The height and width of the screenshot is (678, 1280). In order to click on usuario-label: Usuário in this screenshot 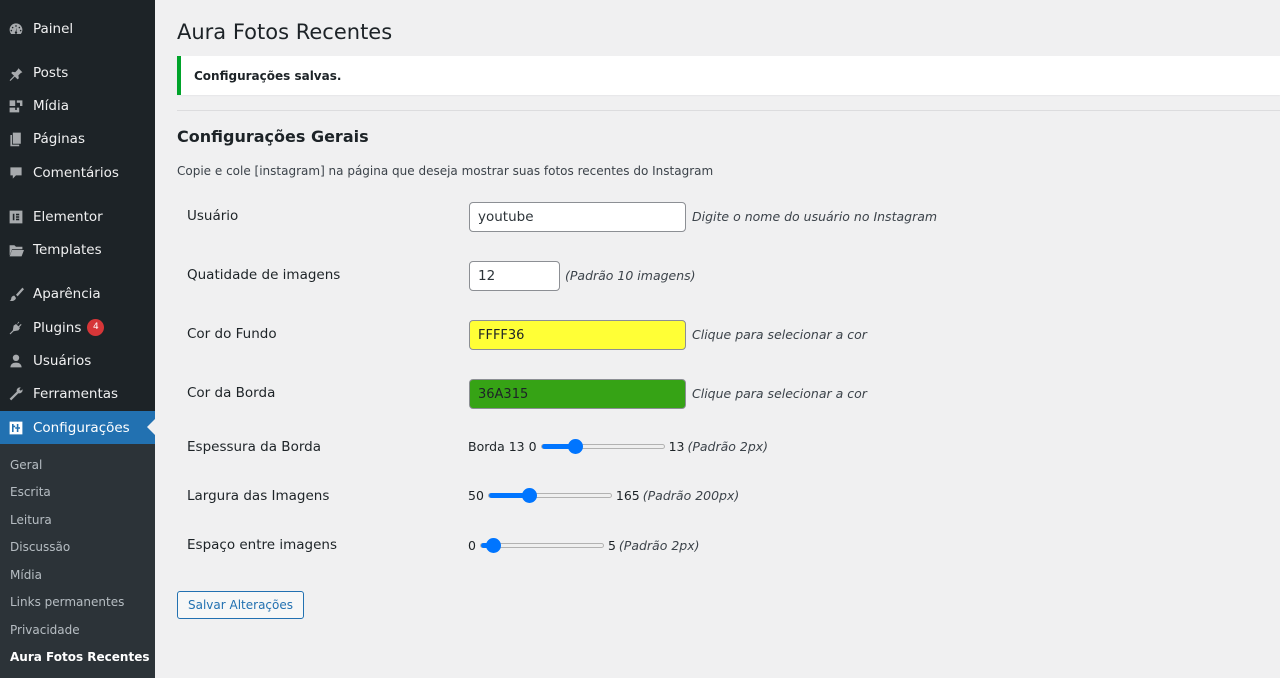, I will do `click(213, 216)`.